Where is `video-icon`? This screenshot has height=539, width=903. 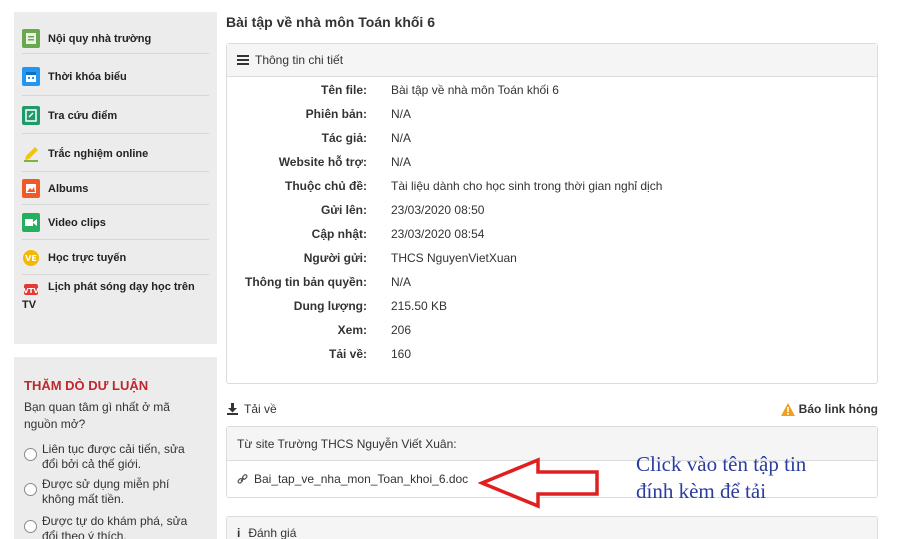 video-icon is located at coordinates (31, 222).